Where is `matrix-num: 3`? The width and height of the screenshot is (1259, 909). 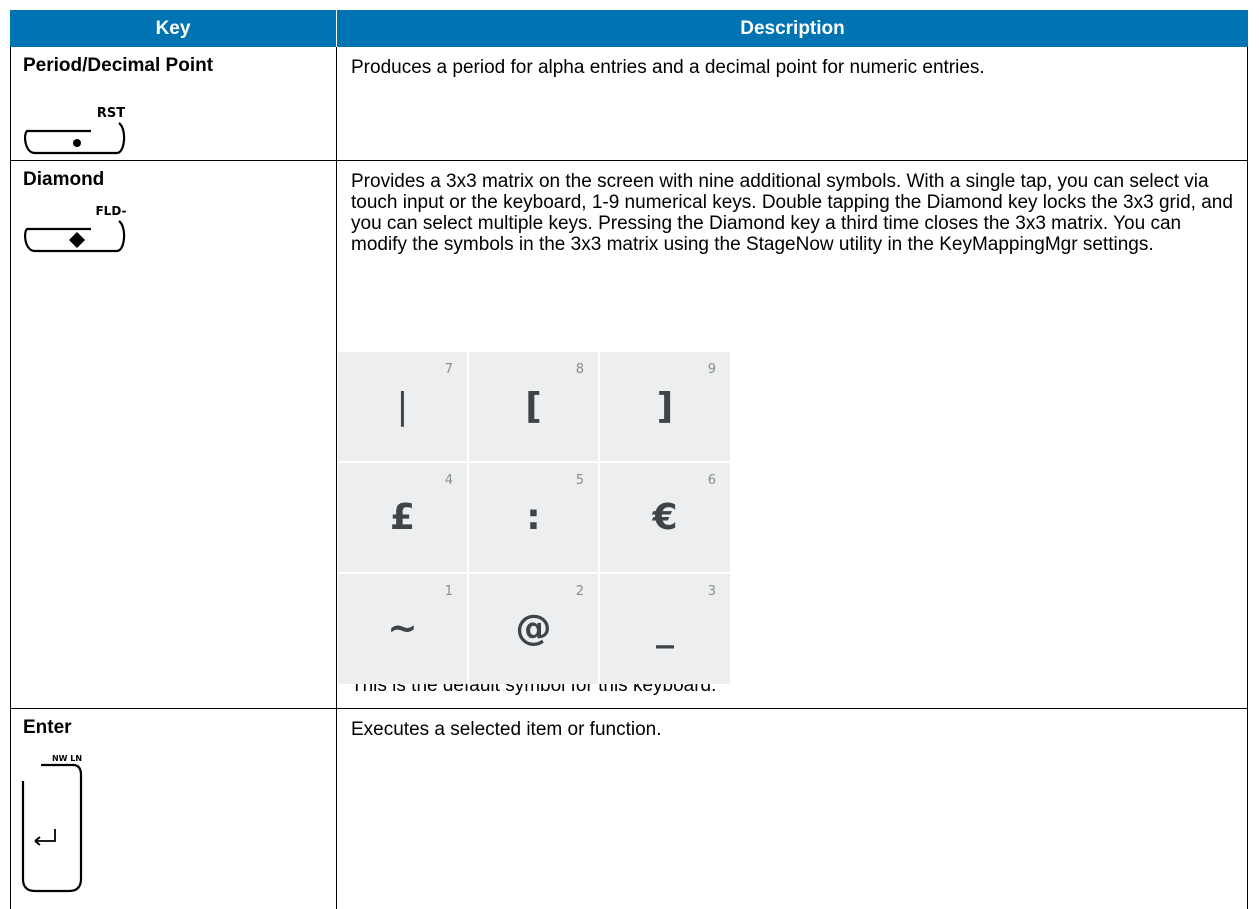 matrix-num: 3 is located at coordinates (711, 591).